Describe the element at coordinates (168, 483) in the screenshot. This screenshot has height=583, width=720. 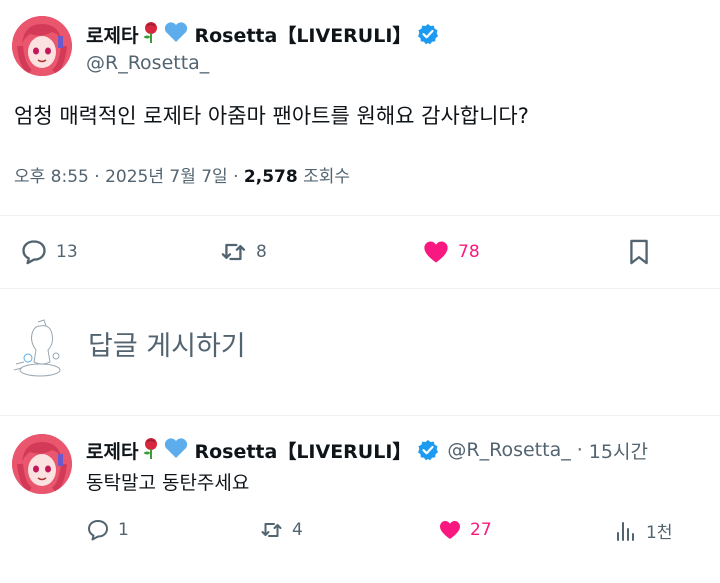
I see `reply-text: 동탁말고 동탄주세요` at that location.